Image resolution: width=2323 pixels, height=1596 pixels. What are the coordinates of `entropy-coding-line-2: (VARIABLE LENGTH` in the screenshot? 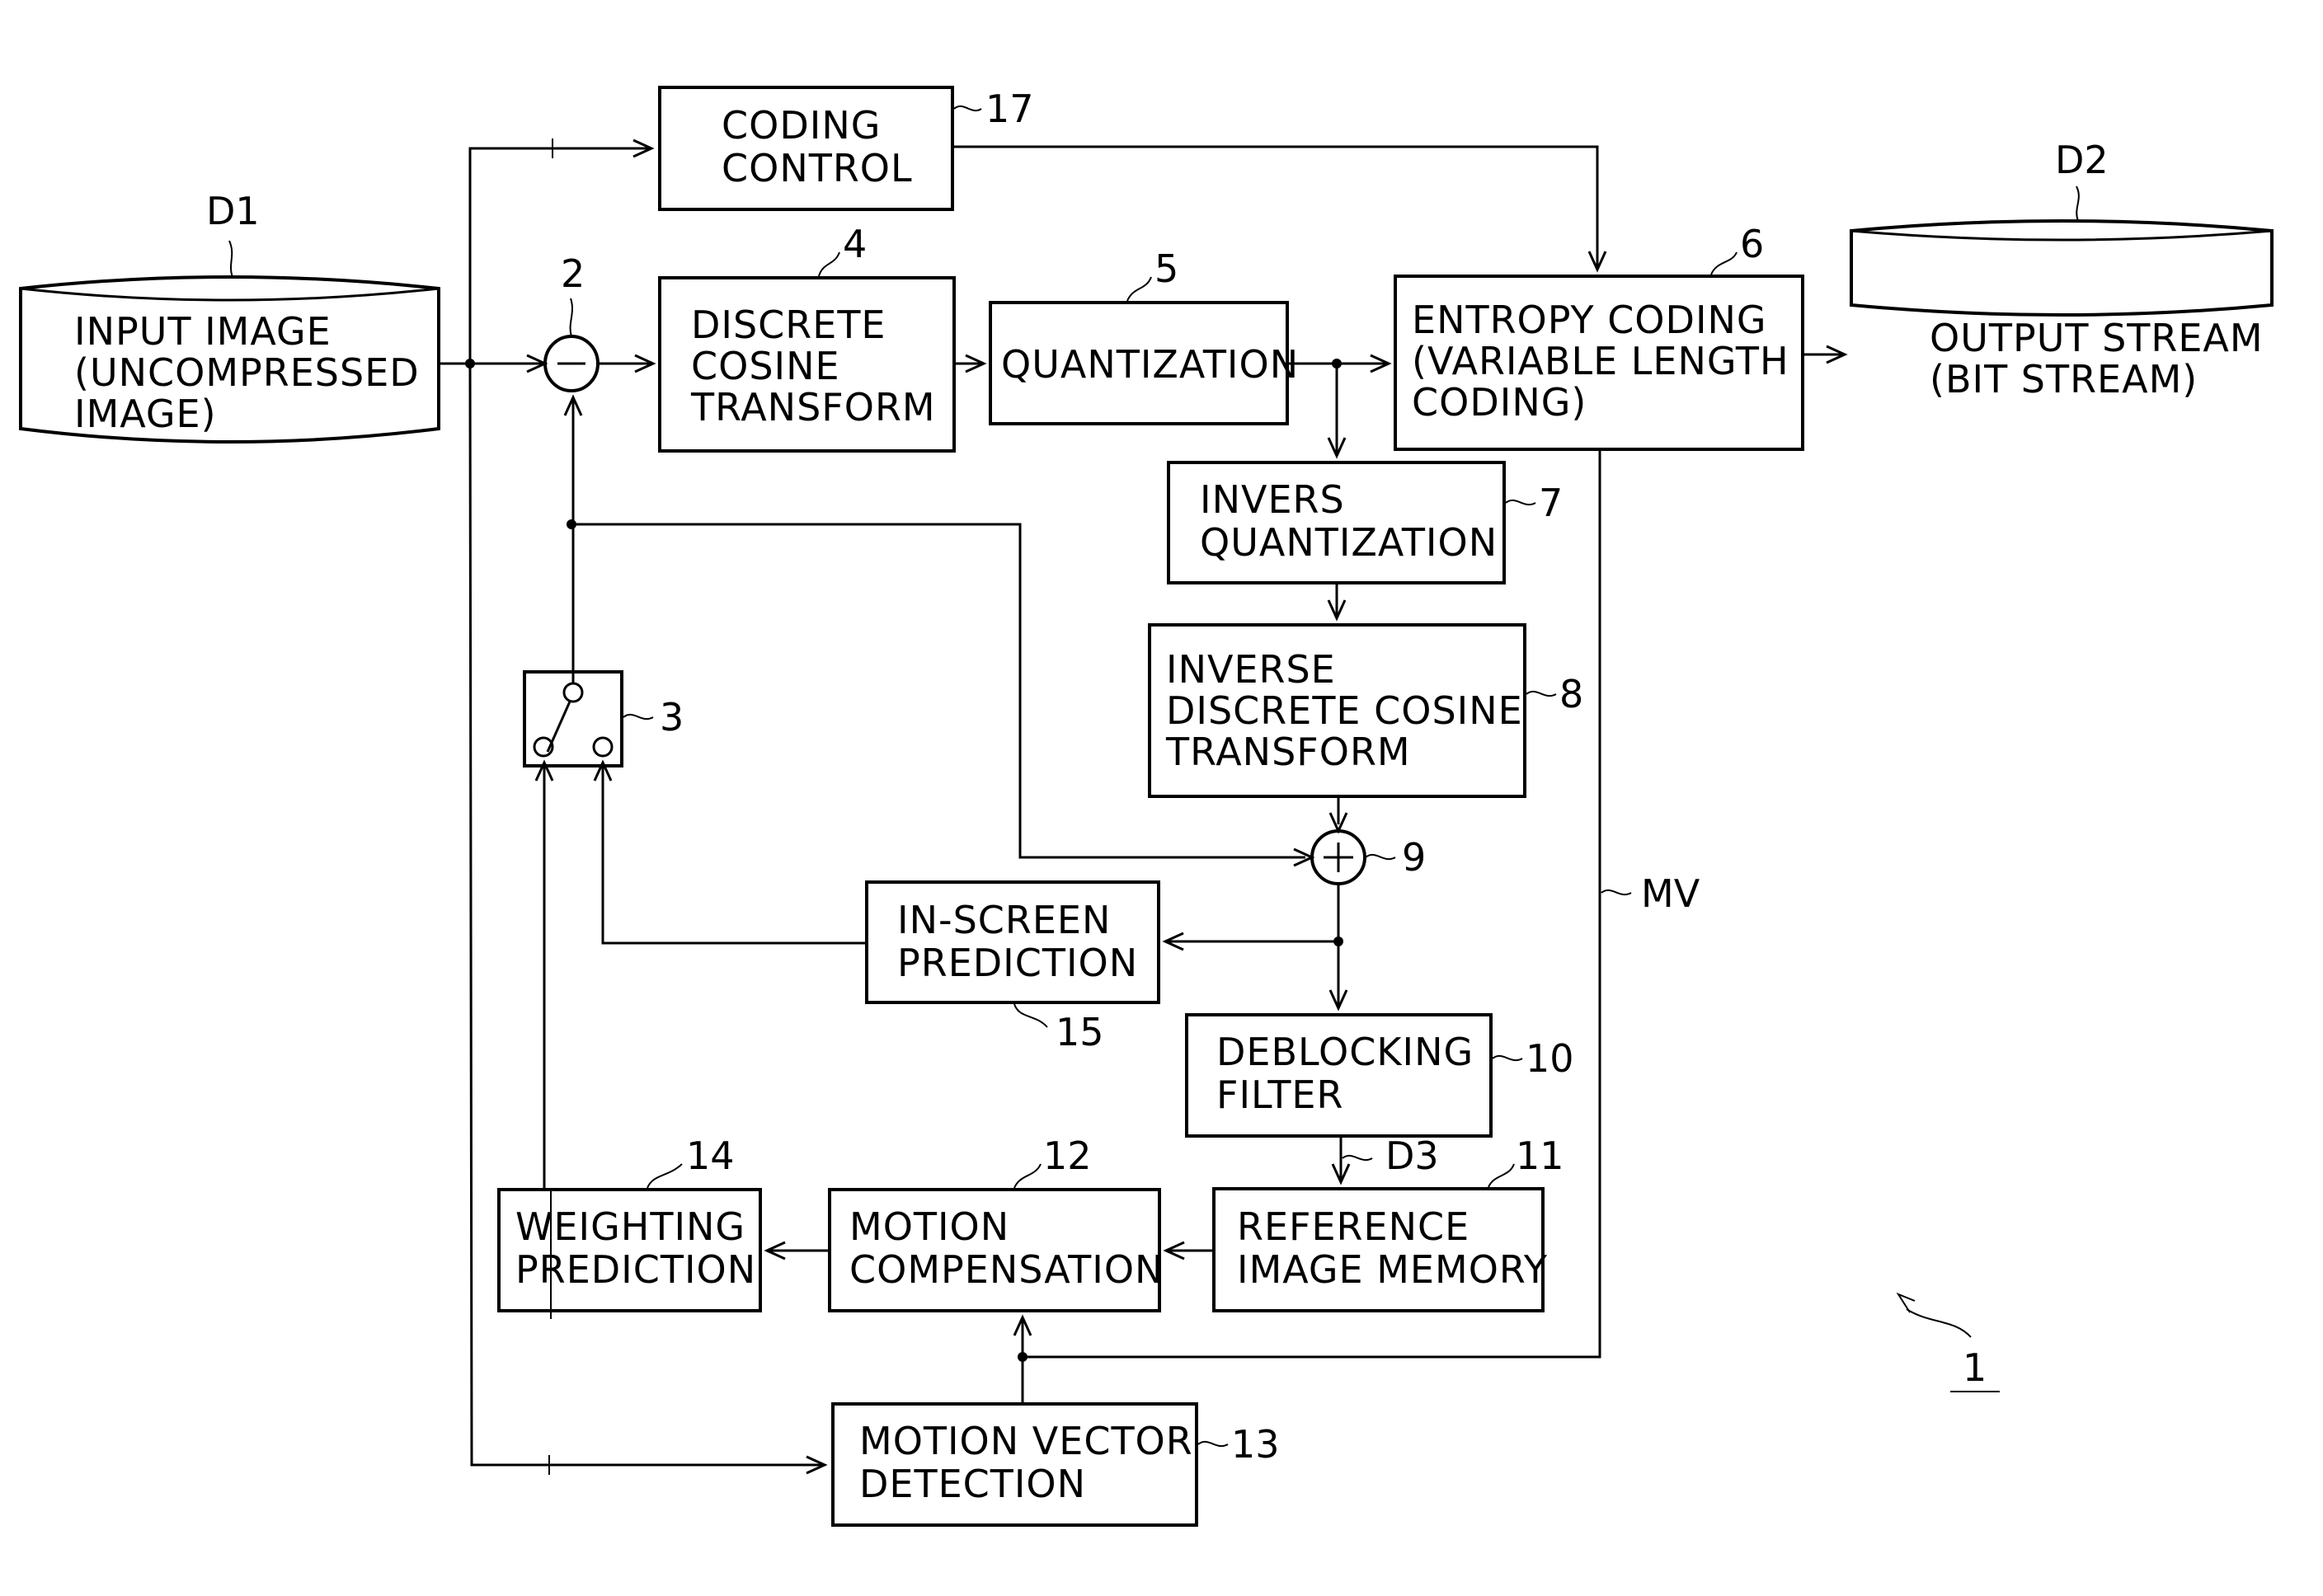 It's located at (1600, 361).